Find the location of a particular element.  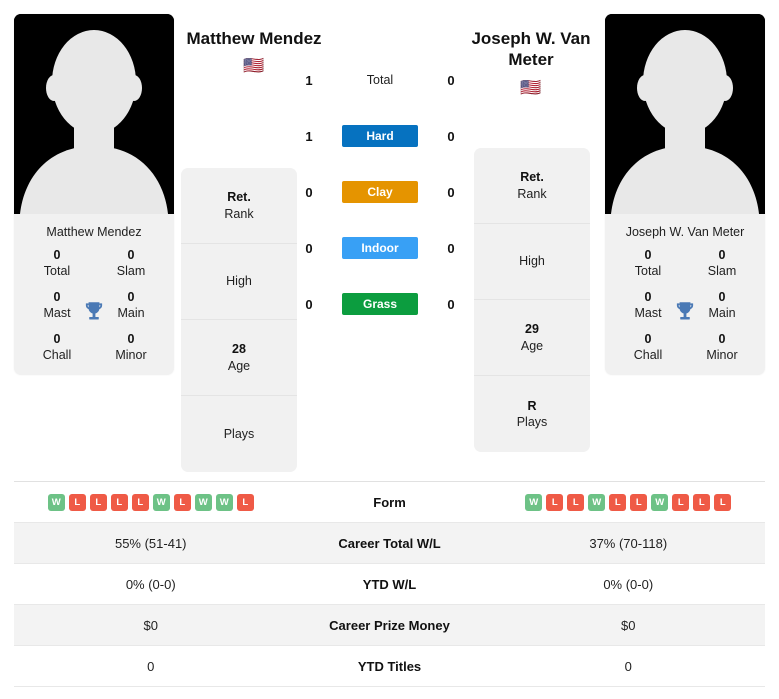

stat-row-age: 29 Age is located at coordinates (532, 338).